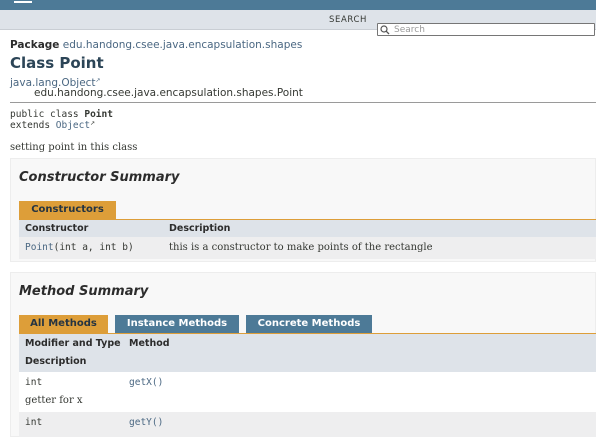 The image size is (596, 437). Describe the element at coordinates (67, 210) in the screenshot. I see `tab-constructors: Constructors` at that location.